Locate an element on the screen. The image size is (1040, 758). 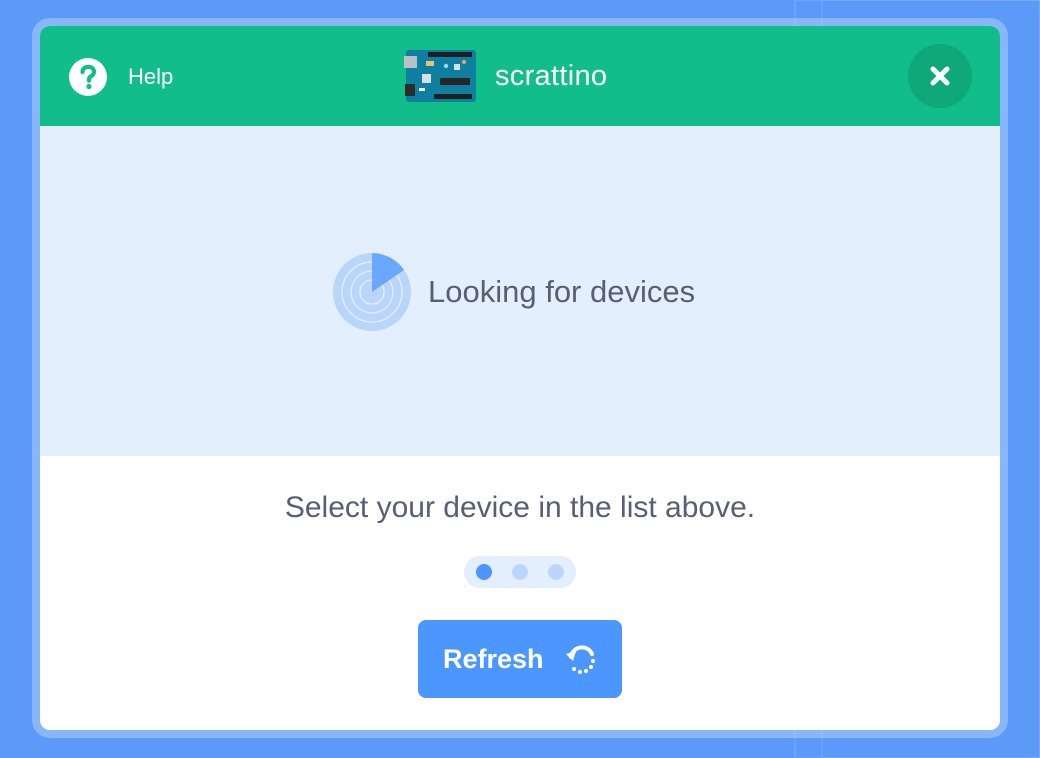
device-title: scrattino is located at coordinates (505, 76).